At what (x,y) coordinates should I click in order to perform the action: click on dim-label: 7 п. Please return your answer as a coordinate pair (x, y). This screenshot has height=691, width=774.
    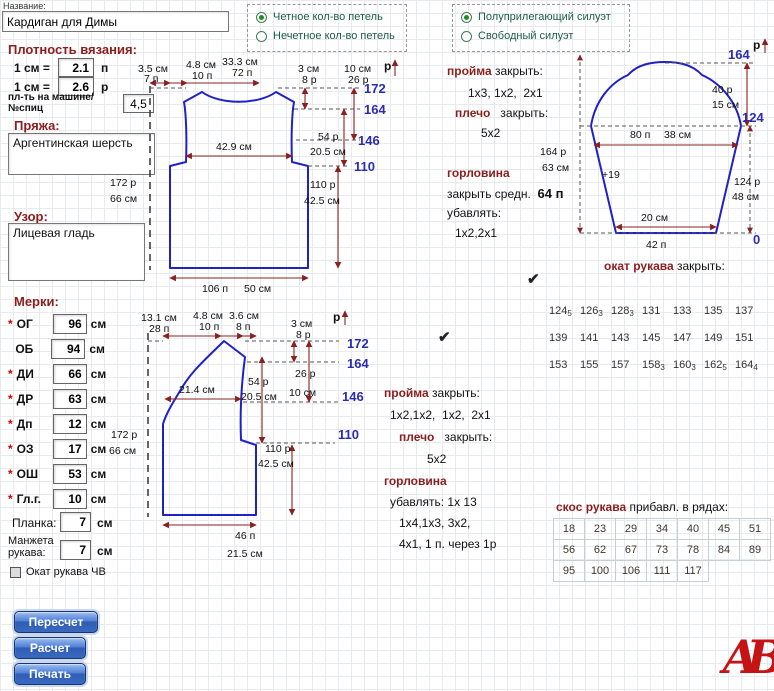
    Looking at the image, I should click on (151, 79).